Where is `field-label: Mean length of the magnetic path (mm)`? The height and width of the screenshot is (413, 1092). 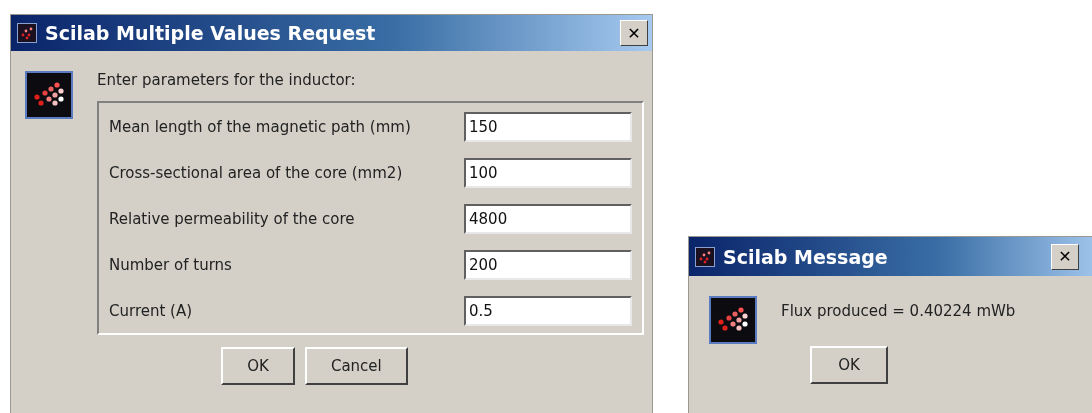 field-label: Mean length of the magnetic path (mm) is located at coordinates (260, 127).